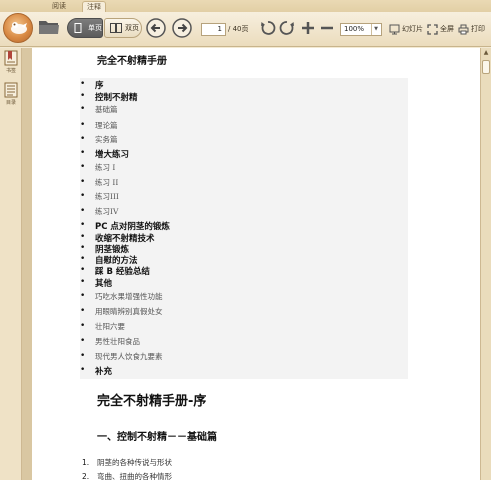  I want to click on print-button: 打印, so click(471, 29).